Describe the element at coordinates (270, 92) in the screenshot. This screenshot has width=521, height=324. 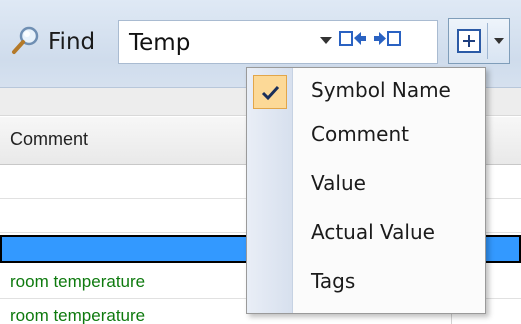
I see `checkmark-icon` at that location.